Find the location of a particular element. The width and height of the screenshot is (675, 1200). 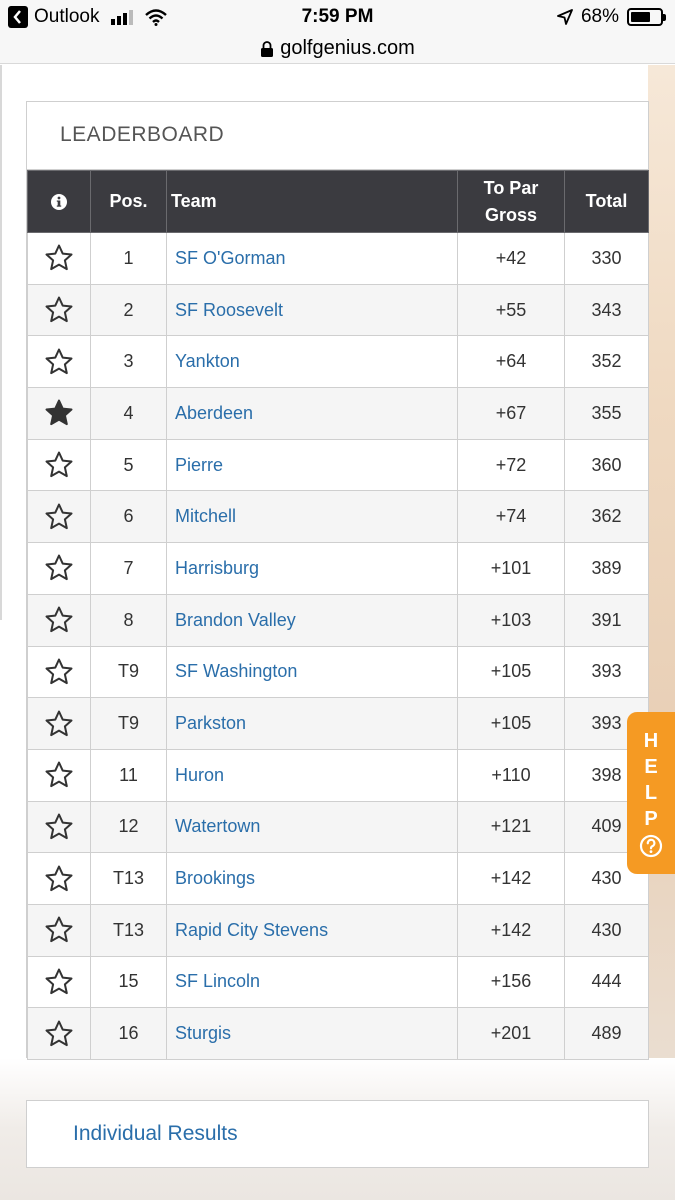

table-row: T13 Rapid City Stevens +142 430 is located at coordinates (338, 930).